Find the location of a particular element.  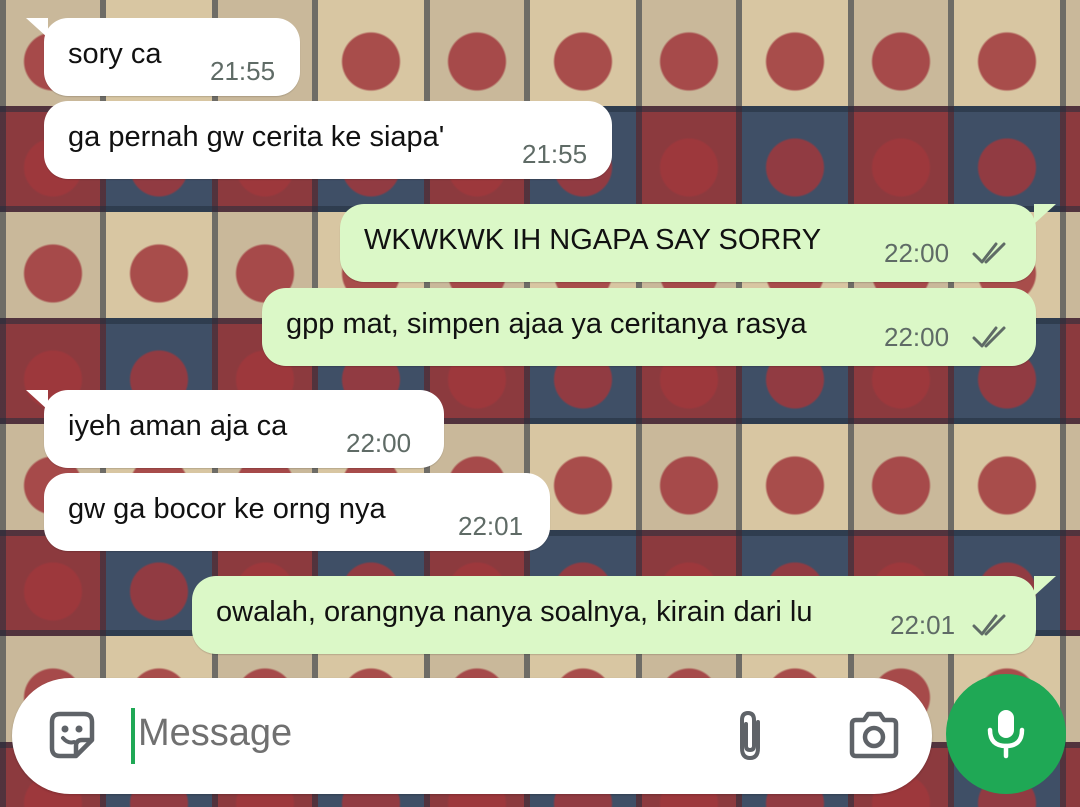

message-input: Message is located at coordinates (215, 733).